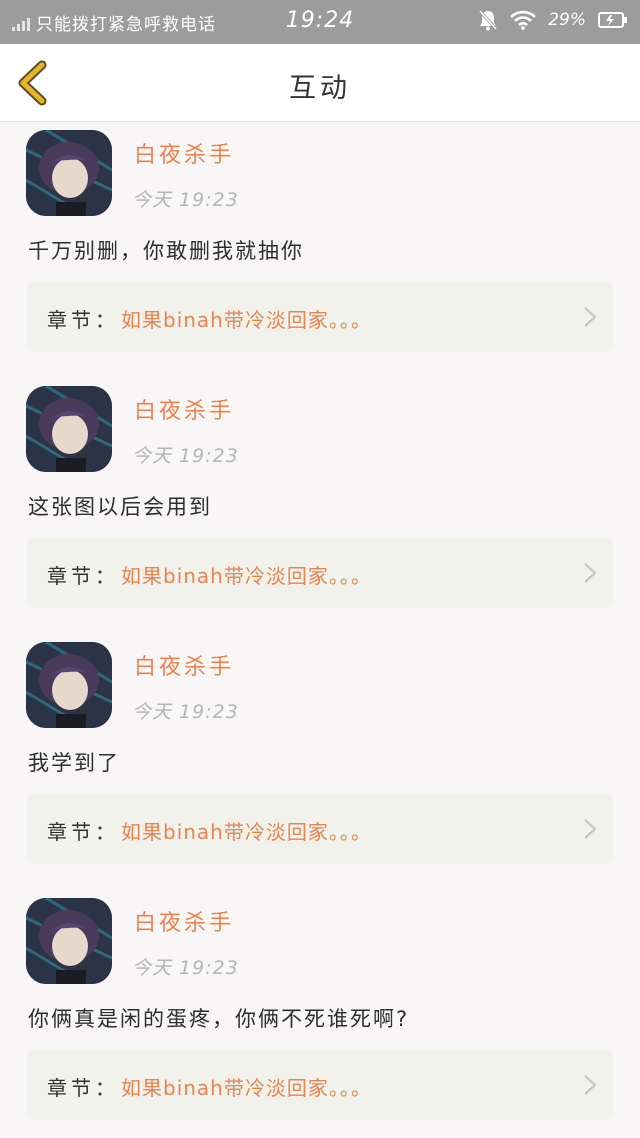 The width and height of the screenshot is (640, 1138). Describe the element at coordinates (320, 88) in the screenshot. I see `page-title: 互动` at that location.